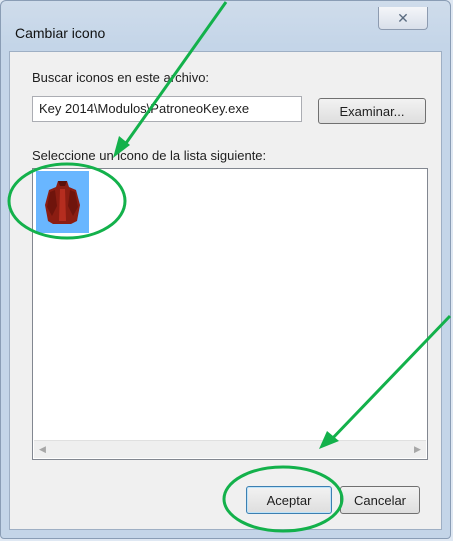 This screenshot has width=453, height=541. What do you see at coordinates (121, 77) in the screenshot?
I see `search-label: Buscar iconos en este archivo:` at bounding box center [121, 77].